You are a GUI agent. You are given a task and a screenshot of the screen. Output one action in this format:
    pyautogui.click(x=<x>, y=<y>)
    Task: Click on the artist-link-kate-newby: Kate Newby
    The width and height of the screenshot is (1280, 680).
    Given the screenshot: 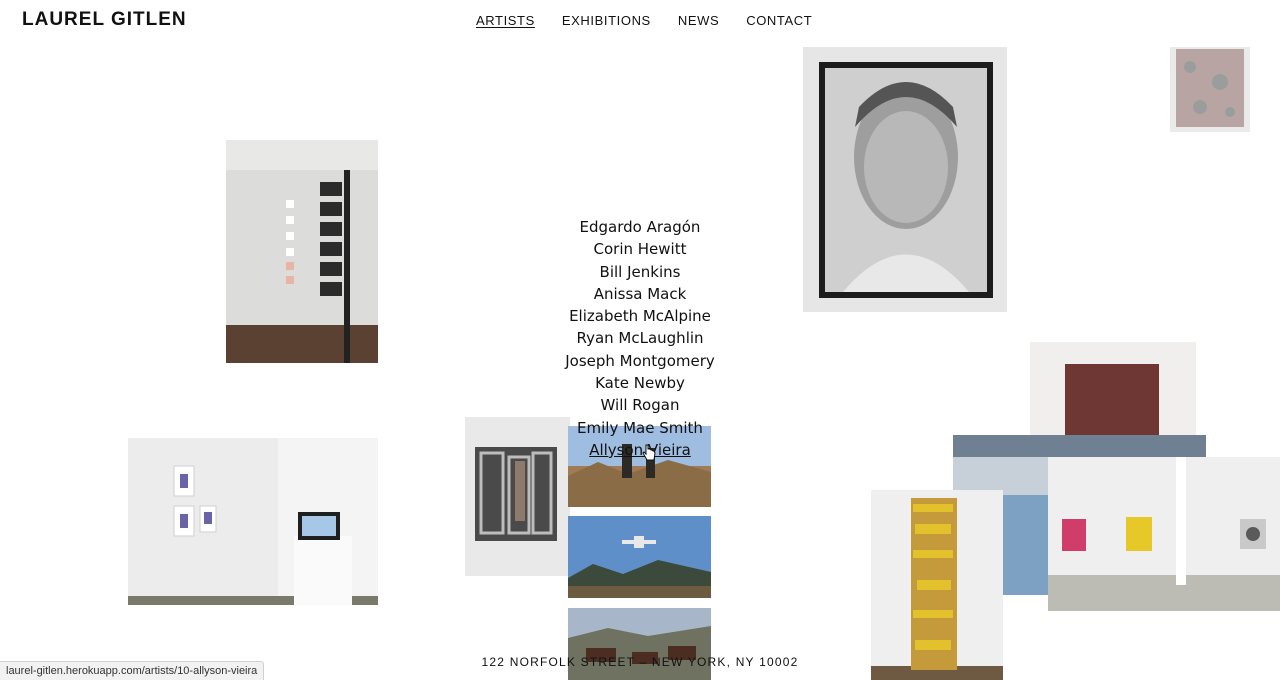 What is the action you would take?
    pyautogui.click(x=640, y=383)
    